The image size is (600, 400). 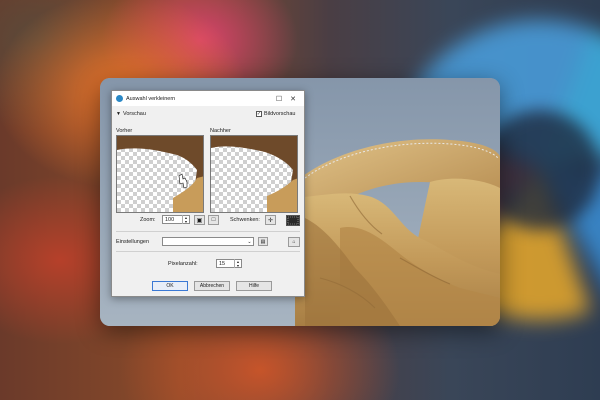 I want to click on settings-label: Einstellungen, so click(x=133, y=242).